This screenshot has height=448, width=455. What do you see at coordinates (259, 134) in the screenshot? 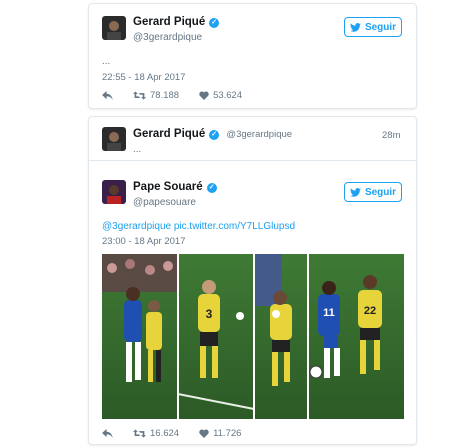
I see `quoted-author-handle: @3gerardpique` at bounding box center [259, 134].